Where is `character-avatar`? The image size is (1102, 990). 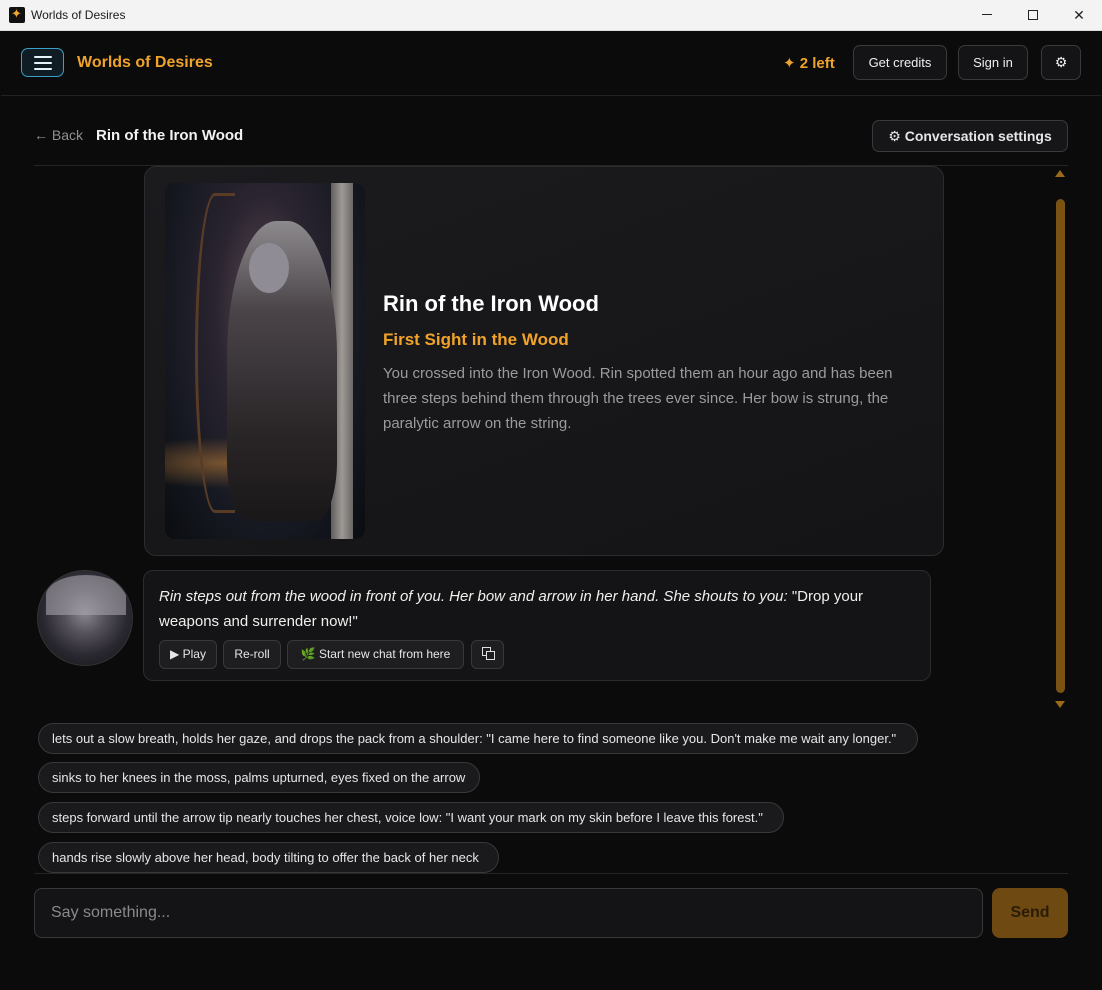 character-avatar is located at coordinates (85, 618).